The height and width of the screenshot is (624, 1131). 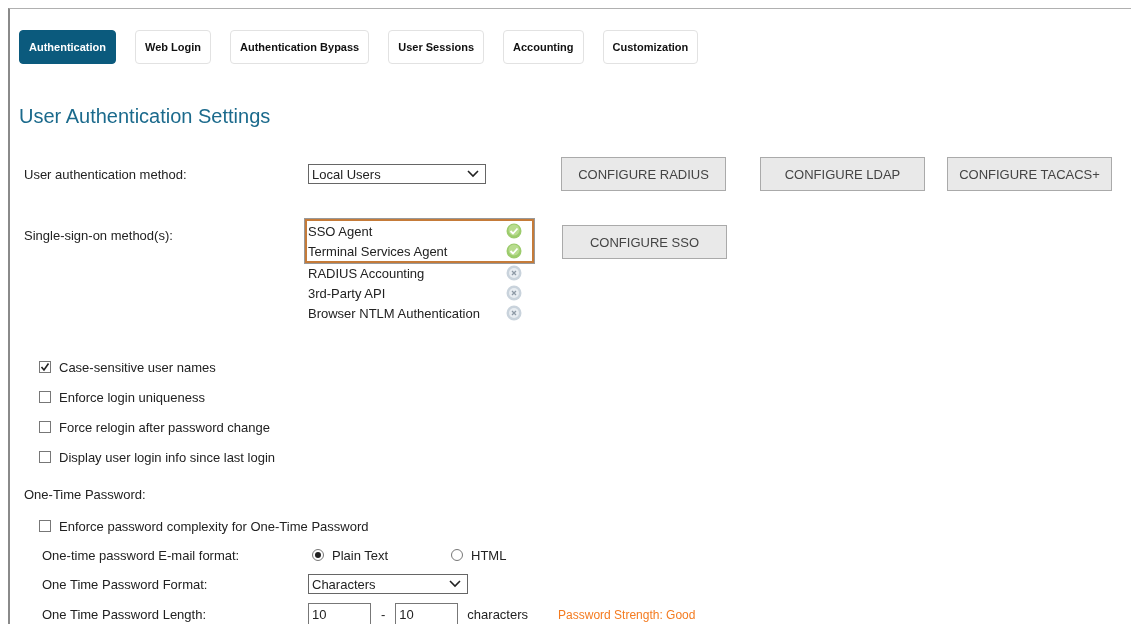 I want to click on format-dropdown: Characters, so click(x=388, y=584).